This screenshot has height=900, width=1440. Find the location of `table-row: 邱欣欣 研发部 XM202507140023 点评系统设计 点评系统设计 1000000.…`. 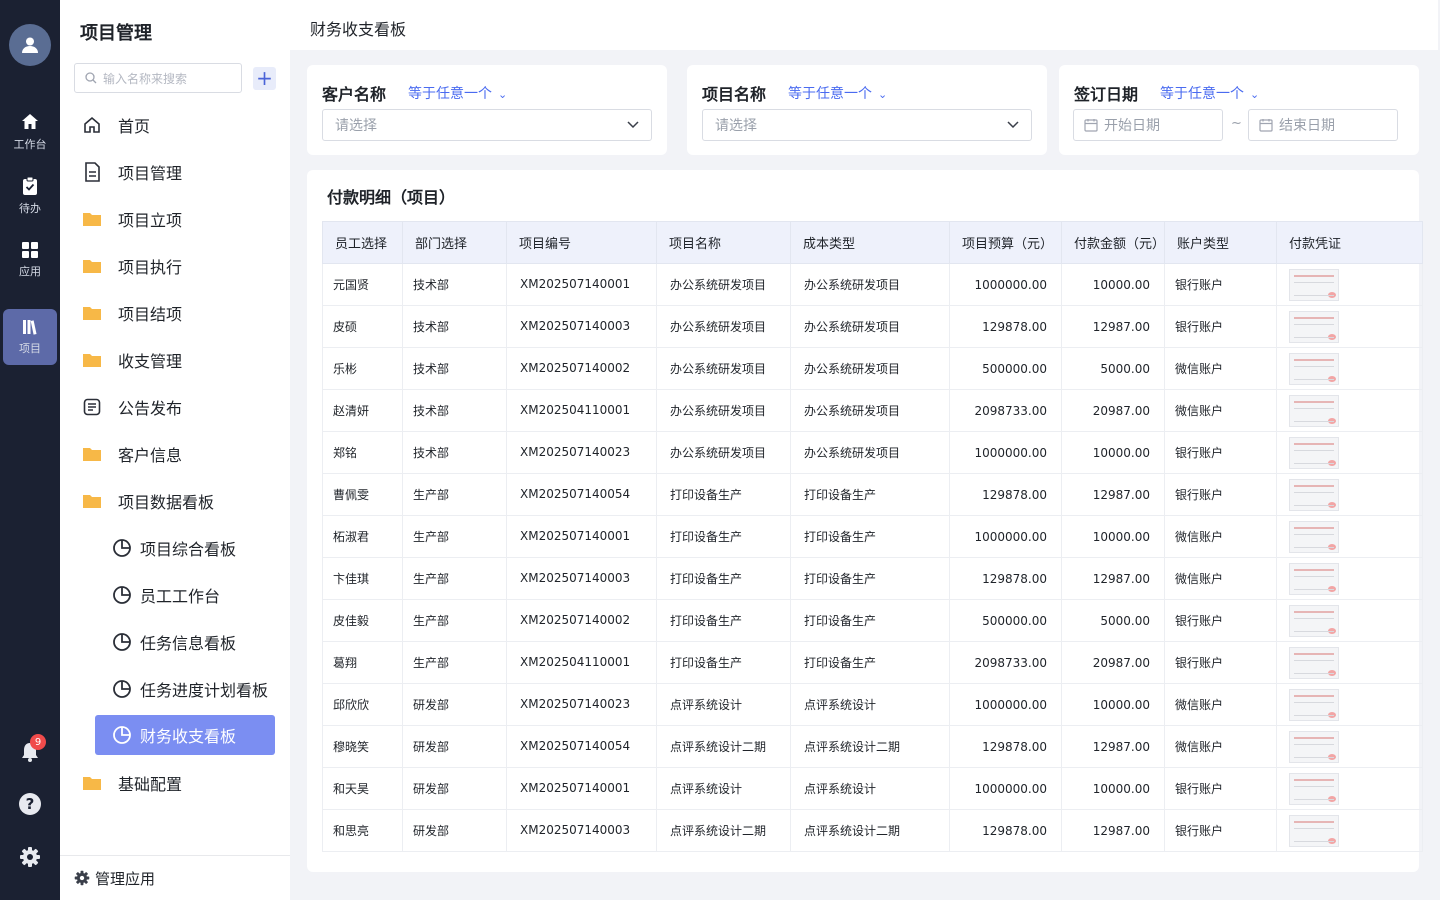

table-row: 邱欣欣 研发部 XM202507140023 点评系统设计 点评系统设计 1000000.… is located at coordinates (872, 704).